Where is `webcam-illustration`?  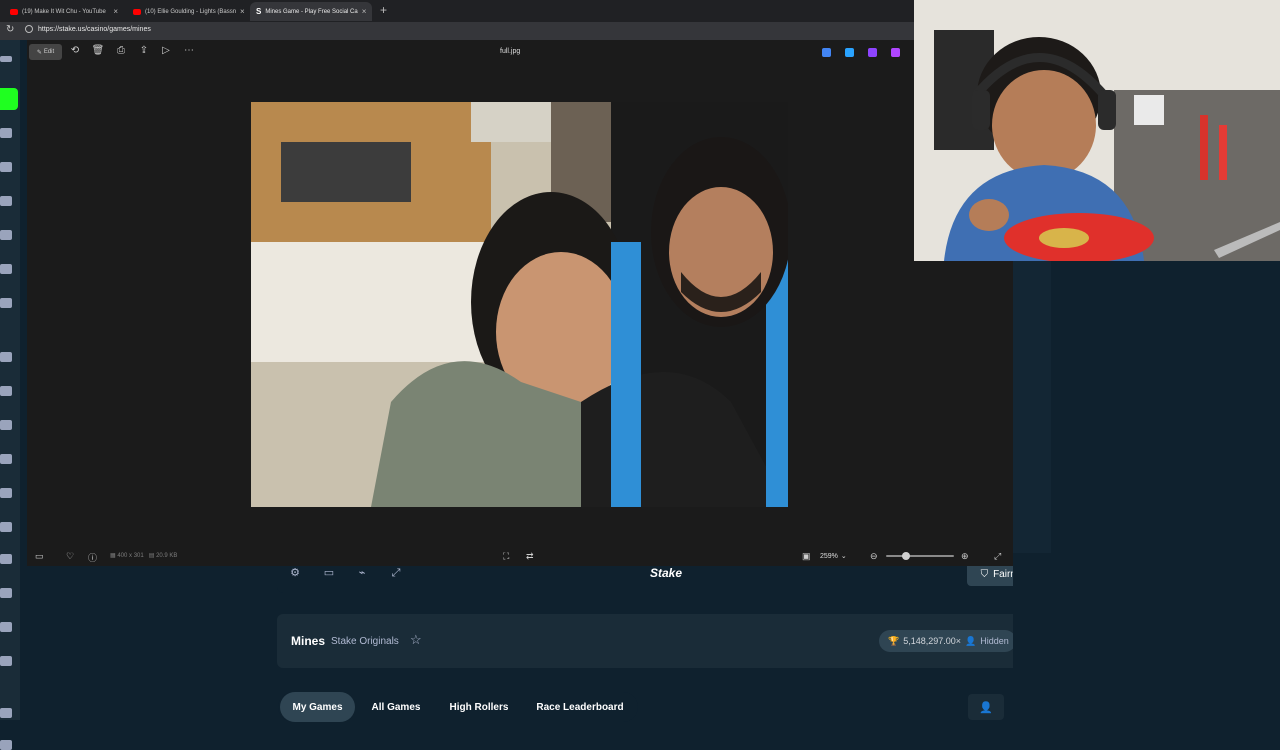 webcam-illustration is located at coordinates (1097, 130).